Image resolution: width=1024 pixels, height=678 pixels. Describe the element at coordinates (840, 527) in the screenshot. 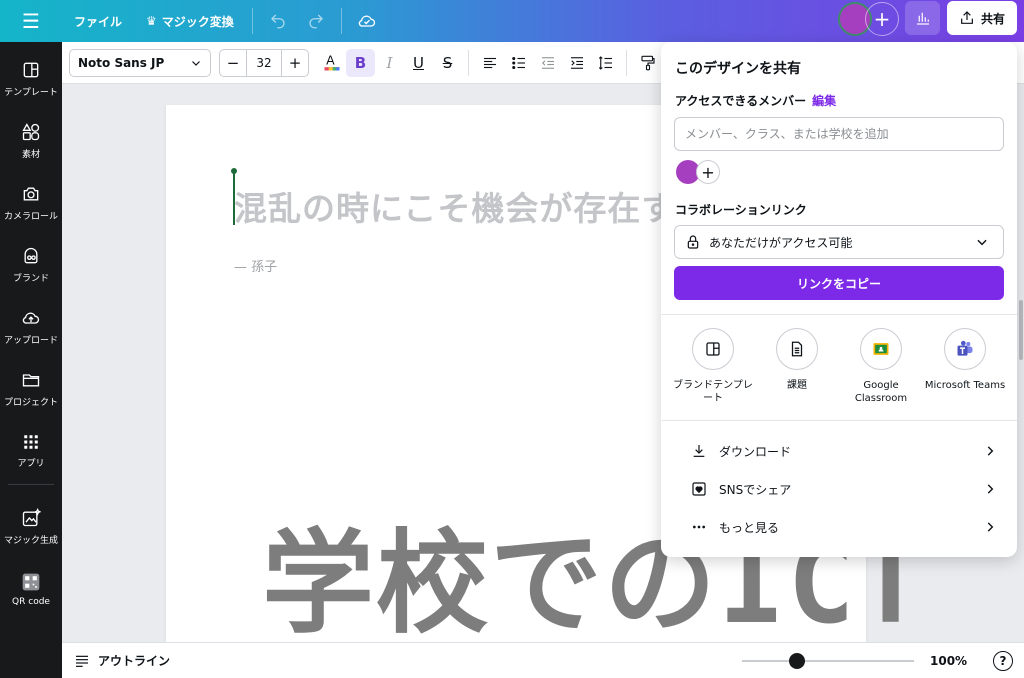

I see `see-more-row: もっと見る` at that location.